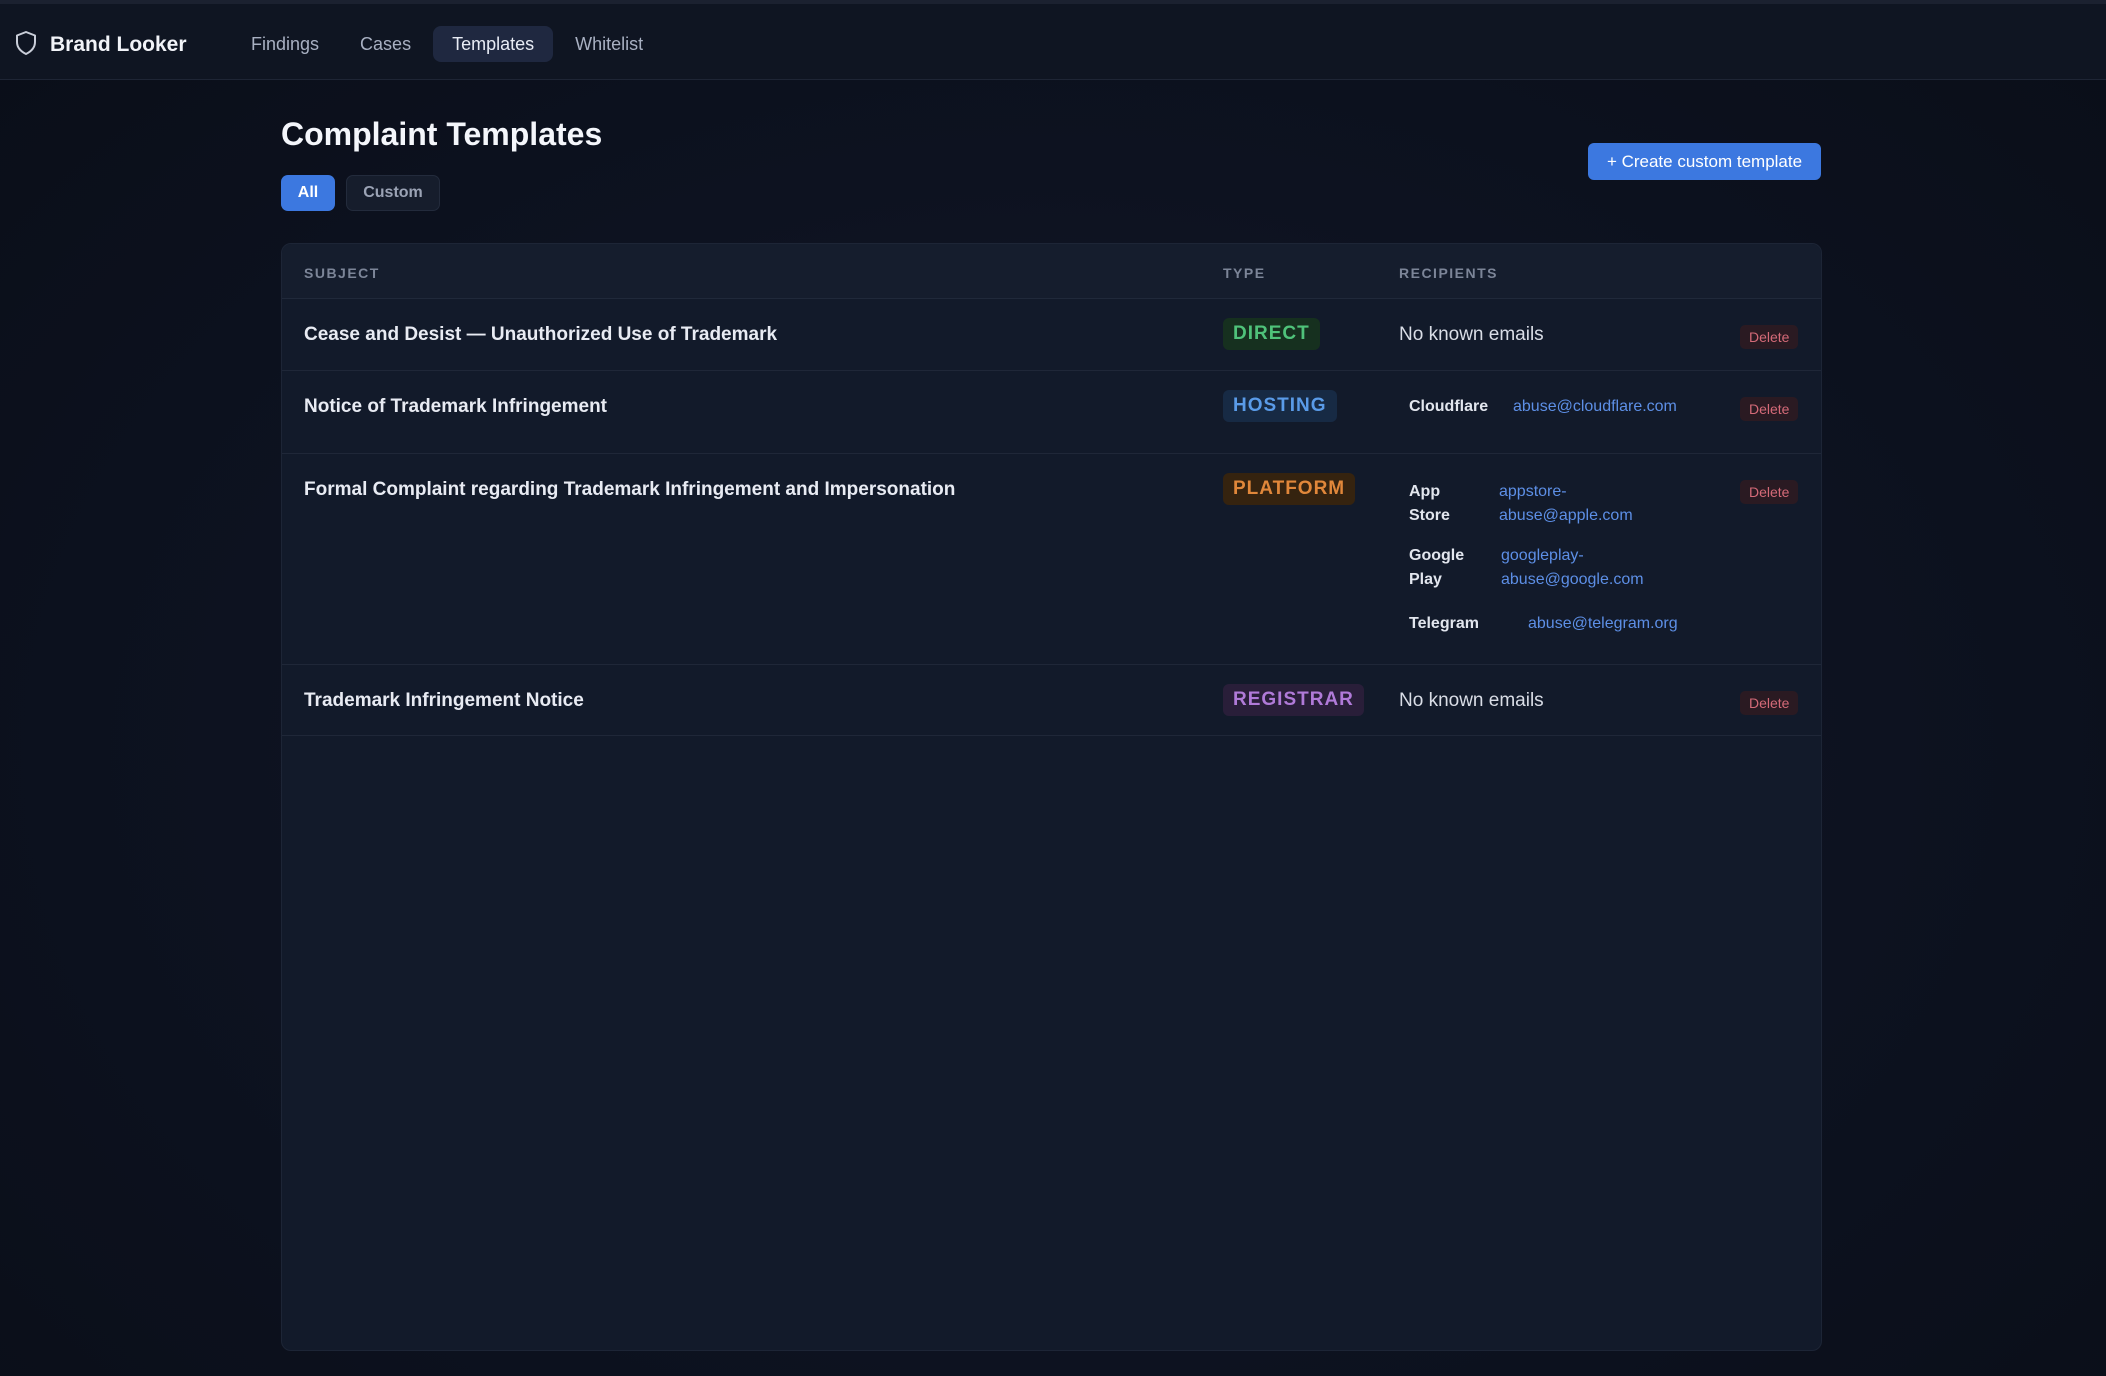  What do you see at coordinates (1244, 273) in the screenshot?
I see `column-header-type: TYPE` at bounding box center [1244, 273].